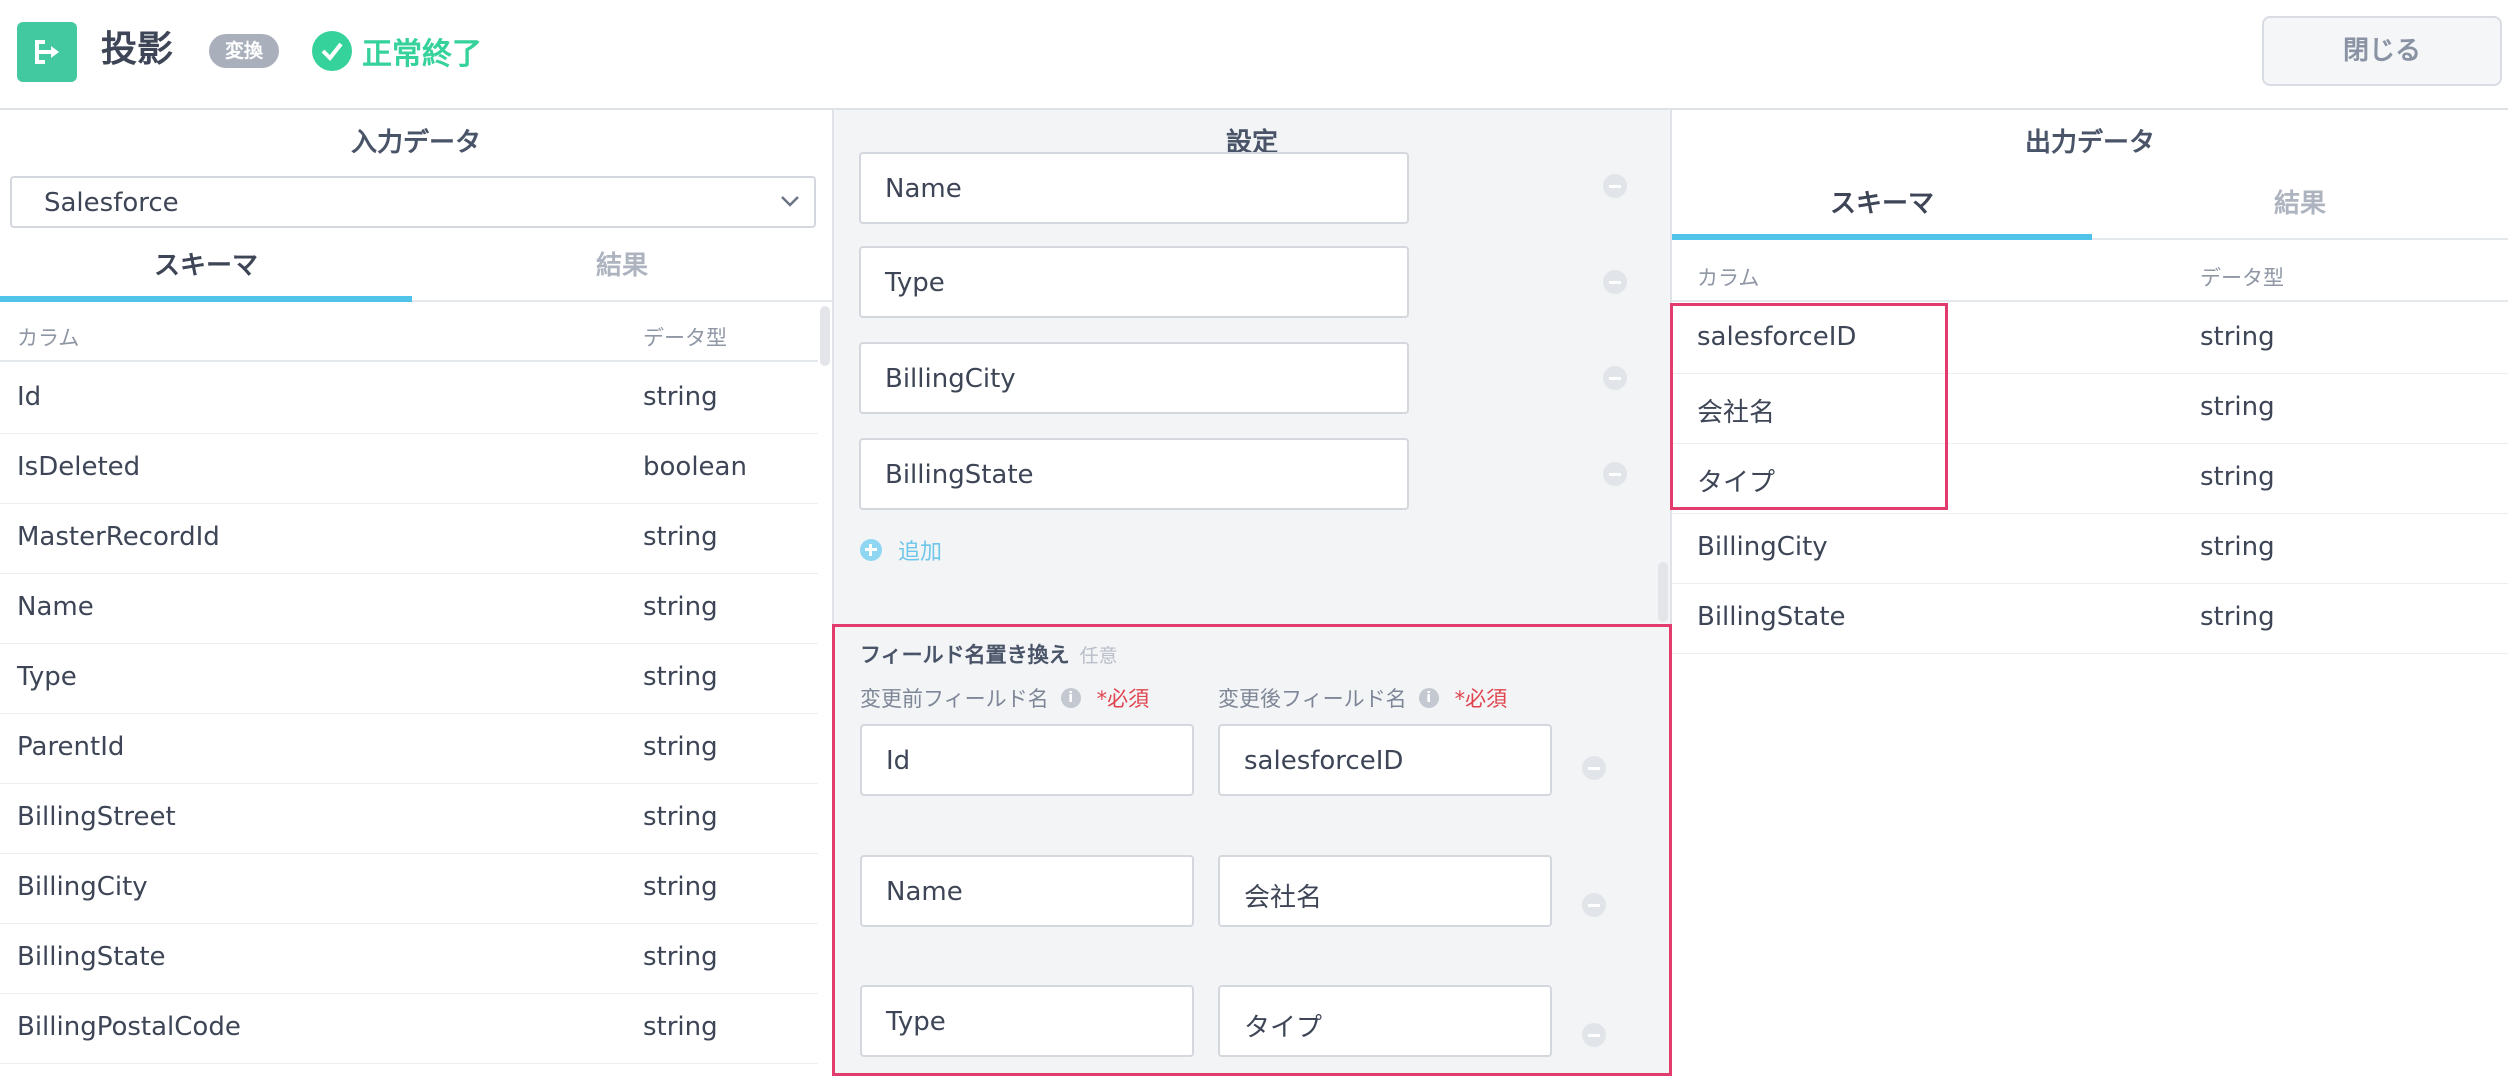 This screenshot has height=1076, width=2508. Describe the element at coordinates (111, 203) in the screenshot. I see `source-select-value: Salesforce` at that location.